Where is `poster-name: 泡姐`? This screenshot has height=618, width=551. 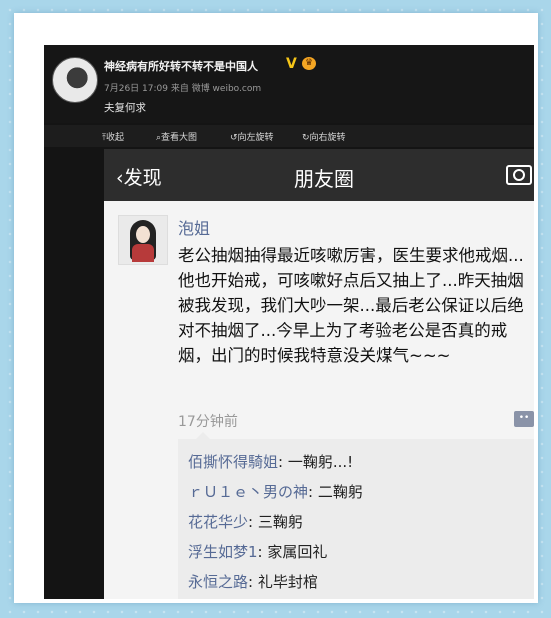
poster-name: 泡姐 is located at coordinates (194, 227).